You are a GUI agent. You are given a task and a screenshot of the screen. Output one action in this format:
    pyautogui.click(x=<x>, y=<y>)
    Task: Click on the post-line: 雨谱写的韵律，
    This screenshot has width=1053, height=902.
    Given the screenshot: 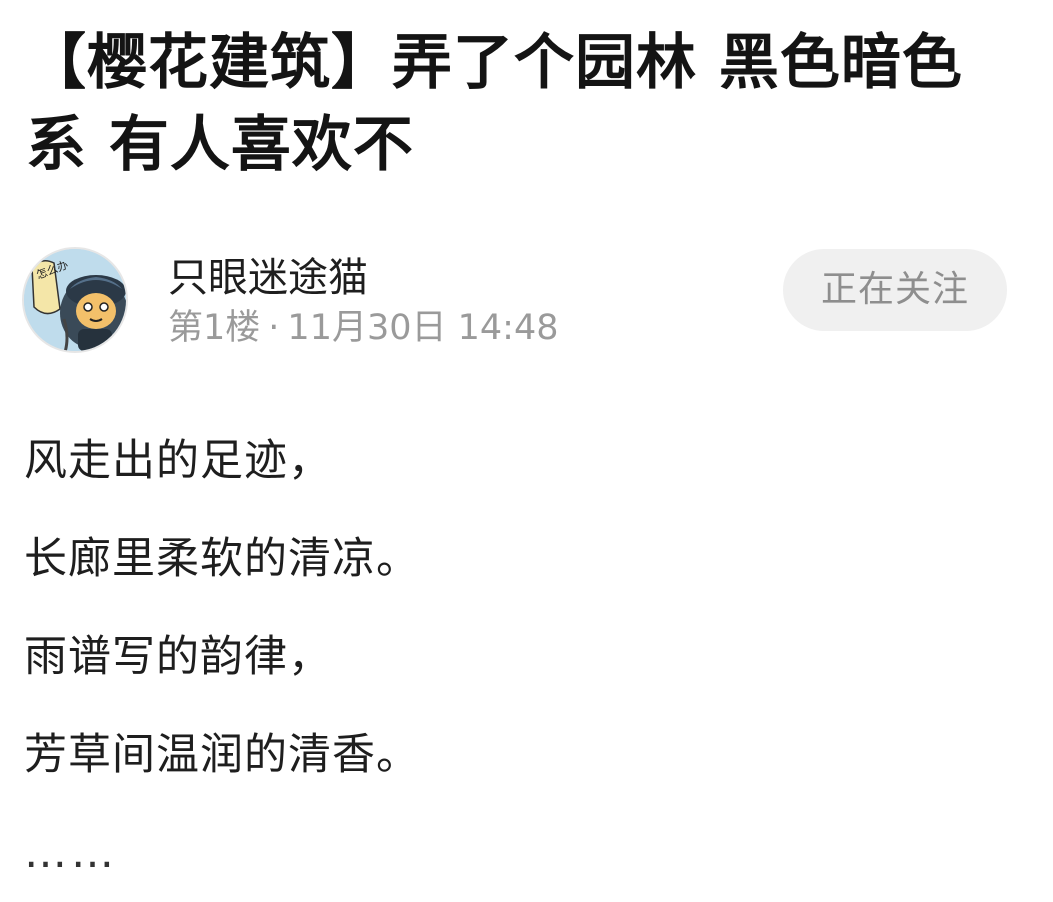 What is the action you would take?
    pyautogui.click(x=178, y=657)
    